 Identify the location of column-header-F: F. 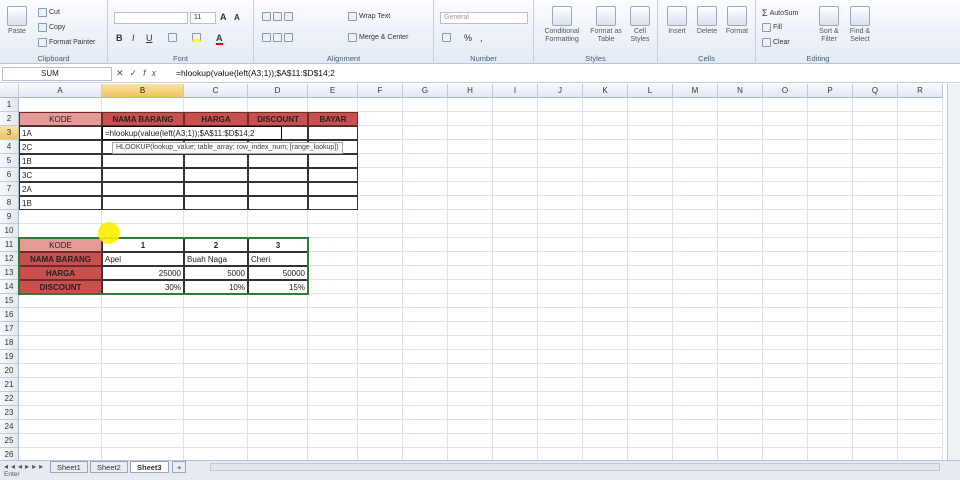
(380, 91).